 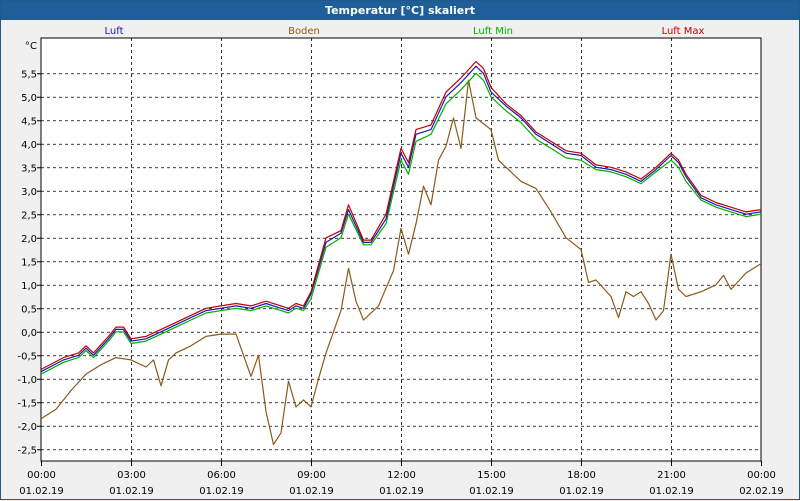 What do you see at coordinates (29, 98) in the screenshot?
I see `y-tick-label: 5,0` at bounding box center [29, 98].